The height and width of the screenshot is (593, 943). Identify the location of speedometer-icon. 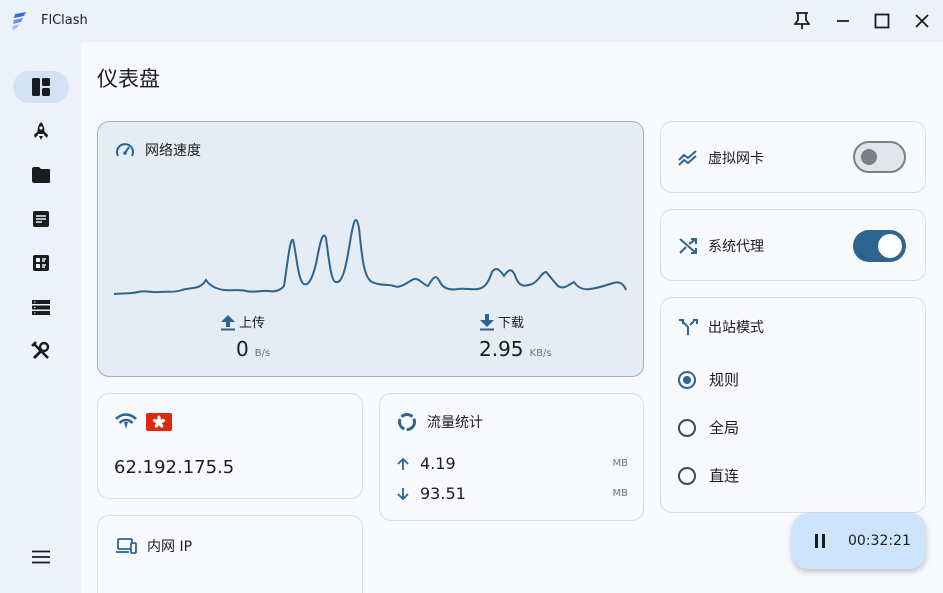
(125, 150).